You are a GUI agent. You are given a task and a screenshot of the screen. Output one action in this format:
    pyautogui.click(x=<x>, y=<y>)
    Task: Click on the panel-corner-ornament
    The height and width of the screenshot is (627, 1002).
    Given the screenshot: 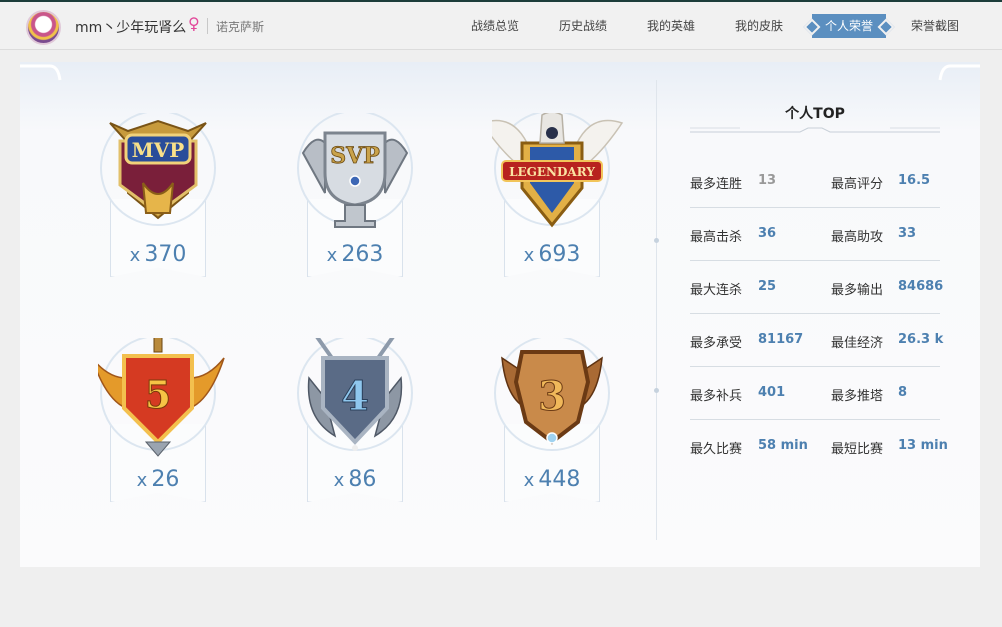 What is the action you would take?
    pyautogui.click(x=500, y=72)
    